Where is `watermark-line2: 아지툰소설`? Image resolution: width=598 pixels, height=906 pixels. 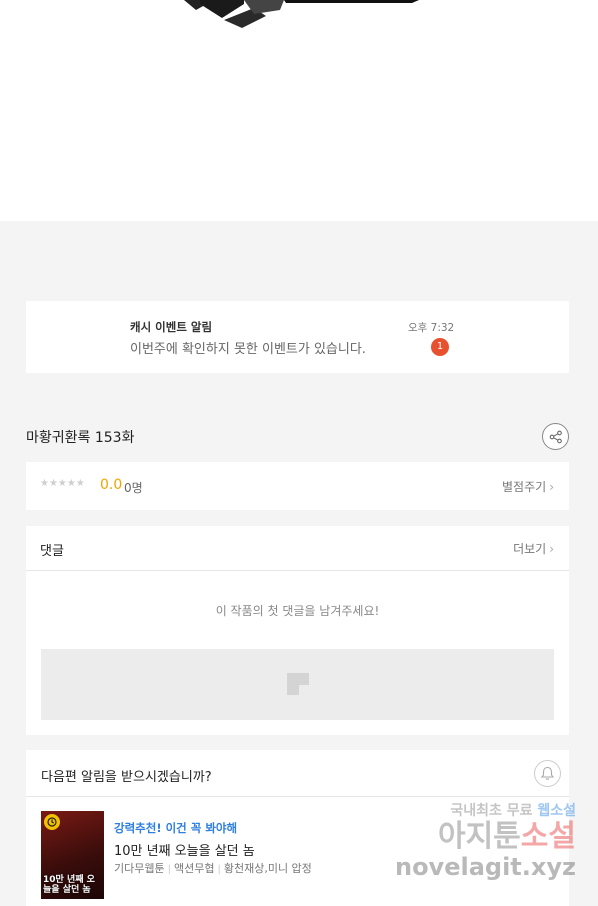
watermark-line2: 아지툰소설 is located at coordinates (506, 836).